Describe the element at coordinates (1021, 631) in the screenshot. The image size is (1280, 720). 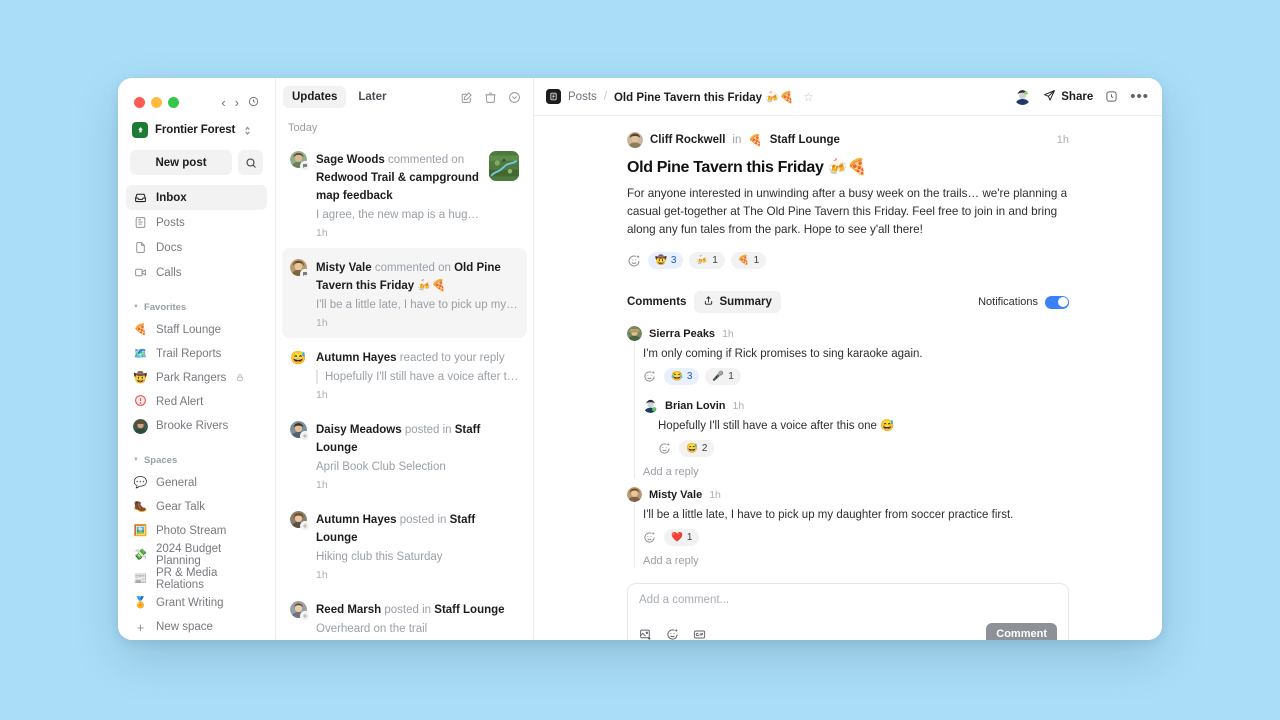
I see `comment-submit-button: Comment` at that location.